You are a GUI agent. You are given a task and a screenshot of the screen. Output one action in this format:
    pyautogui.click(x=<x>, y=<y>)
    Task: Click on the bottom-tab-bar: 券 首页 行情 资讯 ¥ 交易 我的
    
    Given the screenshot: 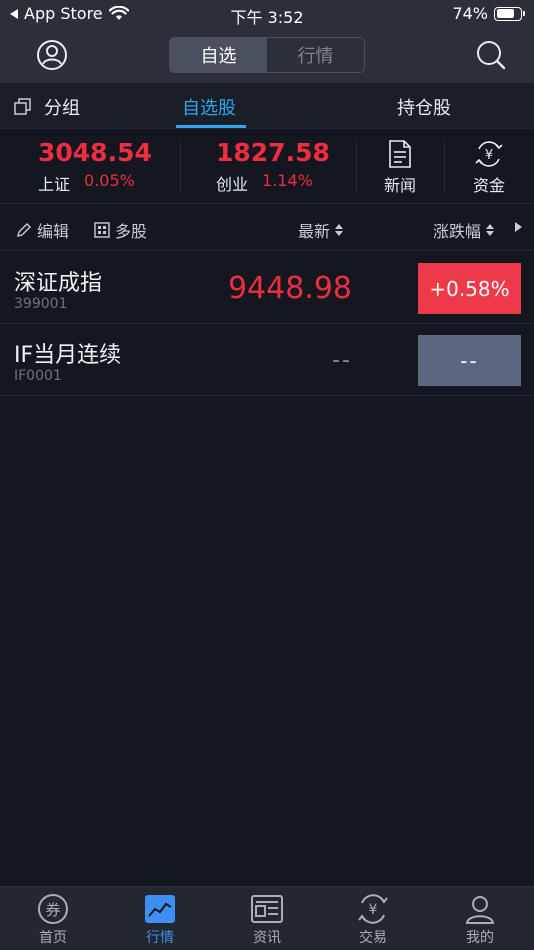 What is the action you would take?
    pyautogui.click(x=267, y=918)
    